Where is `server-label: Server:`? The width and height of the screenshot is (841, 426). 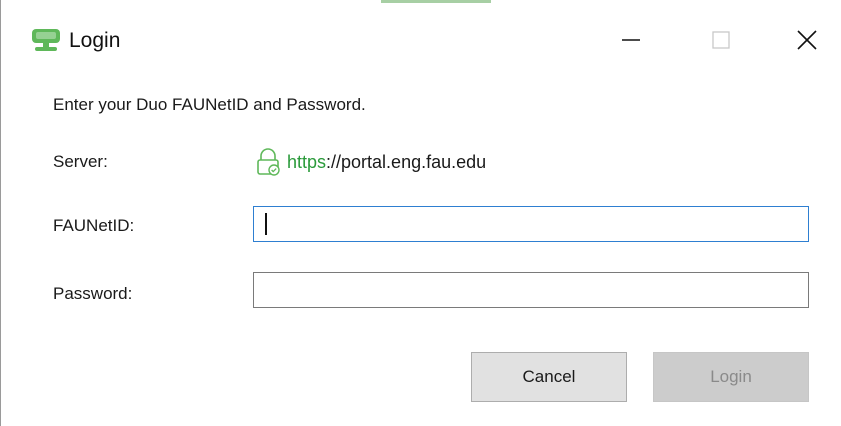 server-label: Server: is located at coordinates (80, 161).